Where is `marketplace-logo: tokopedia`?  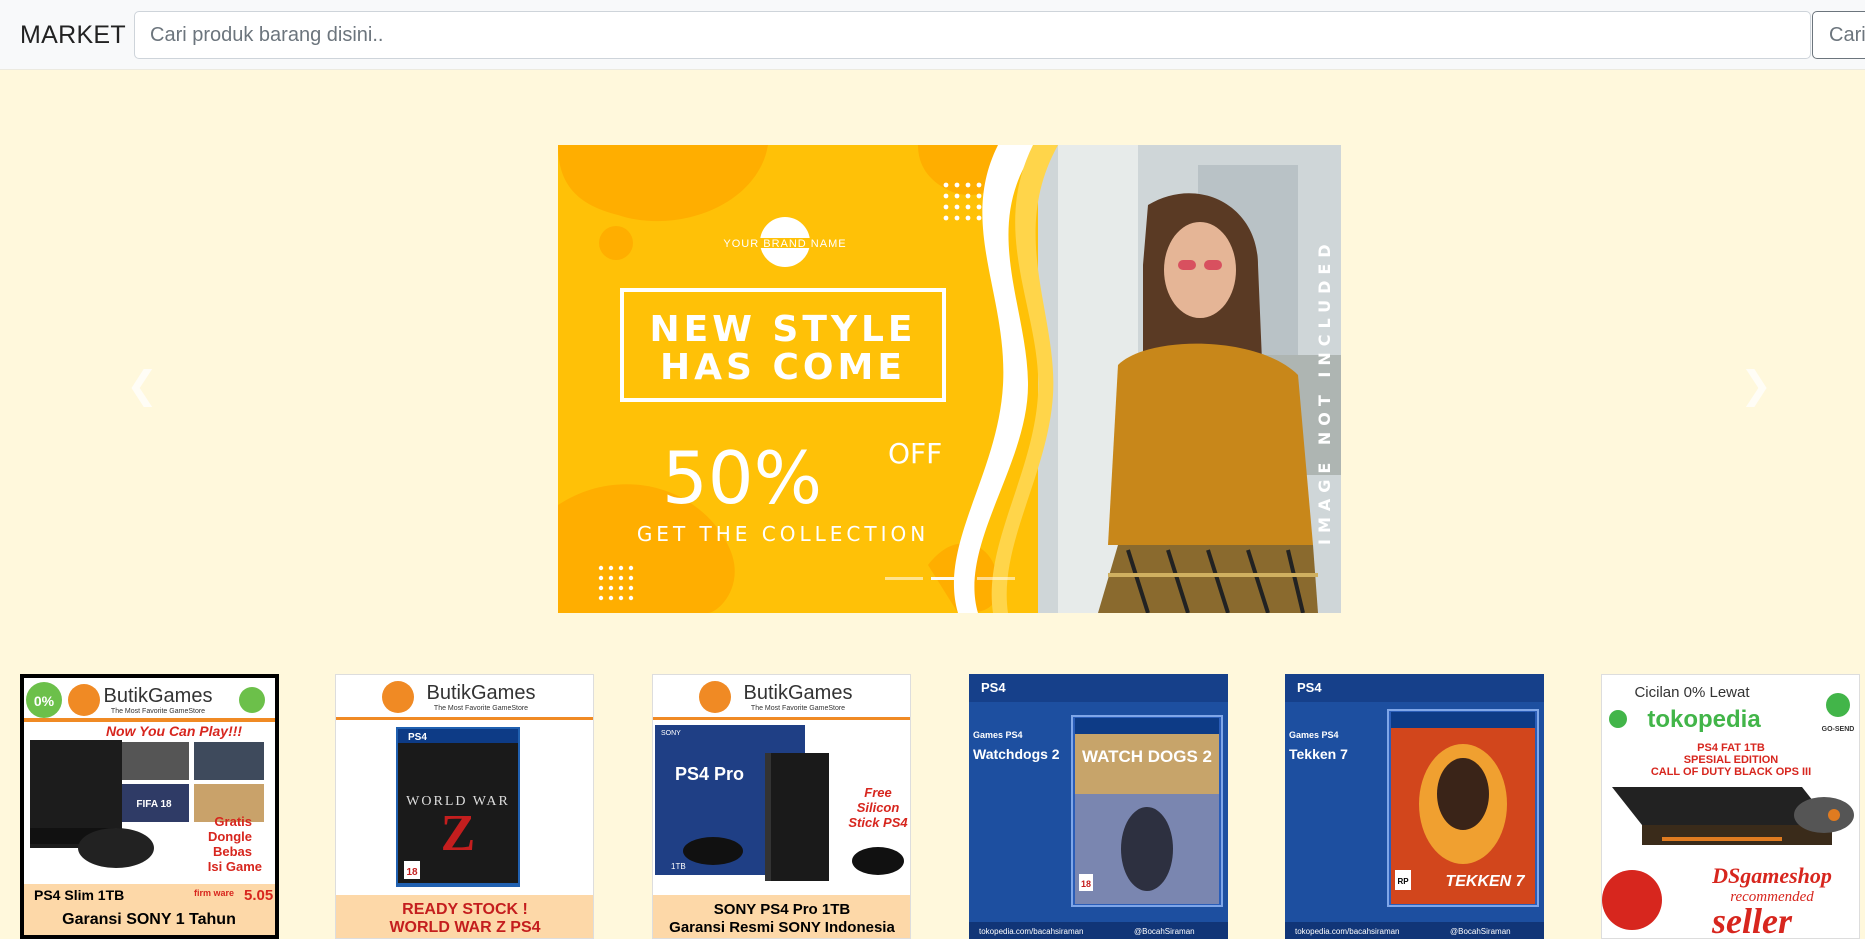 marketplace-logo: tokopedia is located at coordinates (1704, 719).